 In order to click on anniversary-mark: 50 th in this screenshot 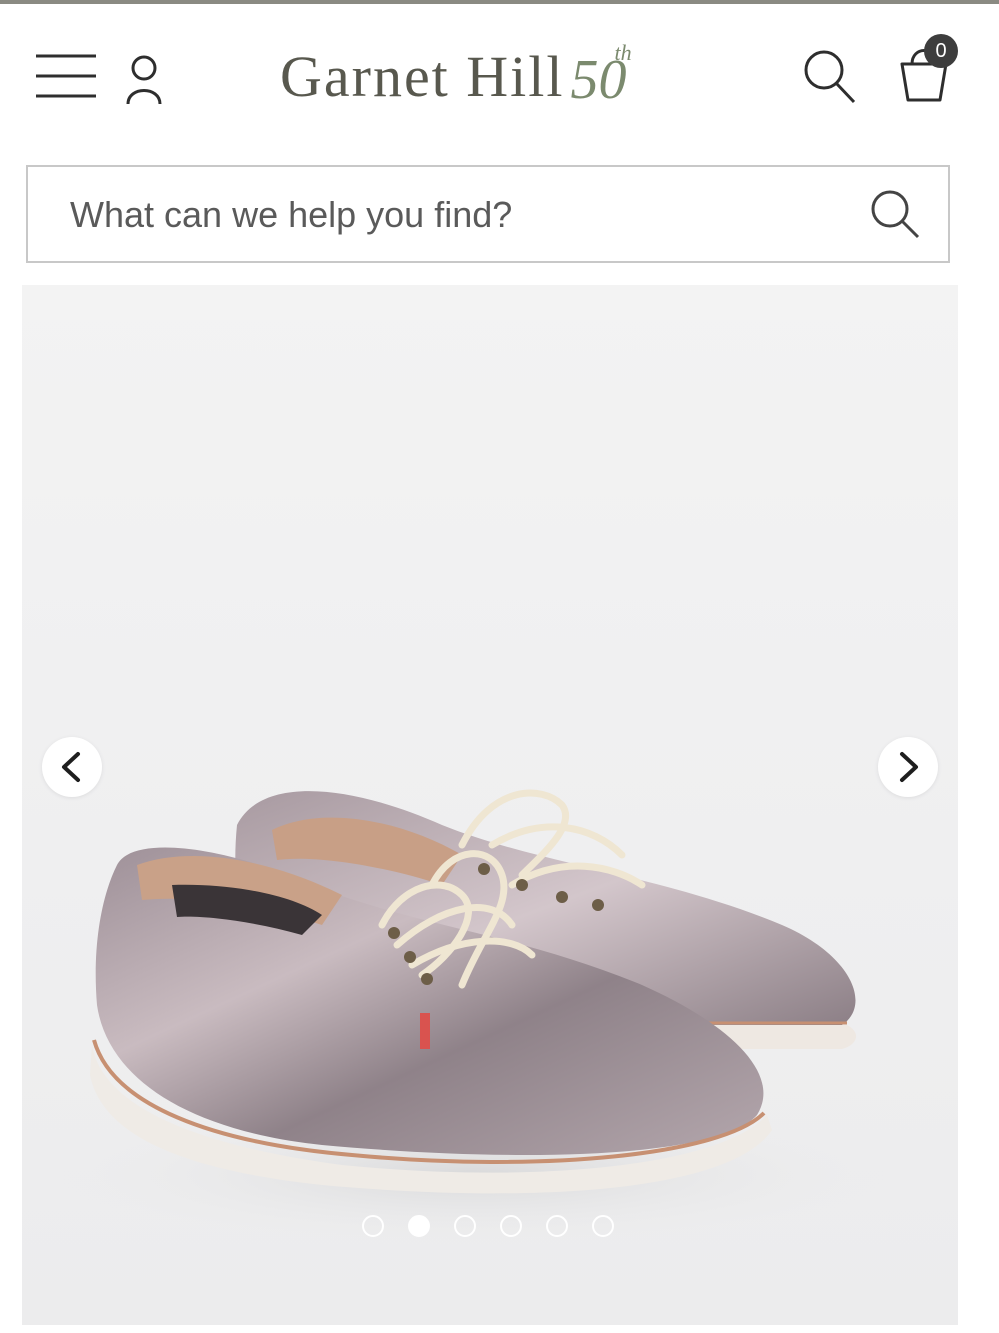, I will do `click(607, 79)`.